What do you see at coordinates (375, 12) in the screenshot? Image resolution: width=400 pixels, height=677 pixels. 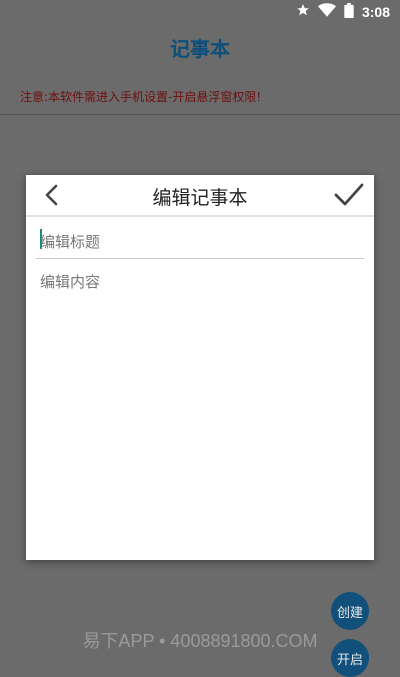 I see `clock: 3:08` at bounding box center [375, 12].